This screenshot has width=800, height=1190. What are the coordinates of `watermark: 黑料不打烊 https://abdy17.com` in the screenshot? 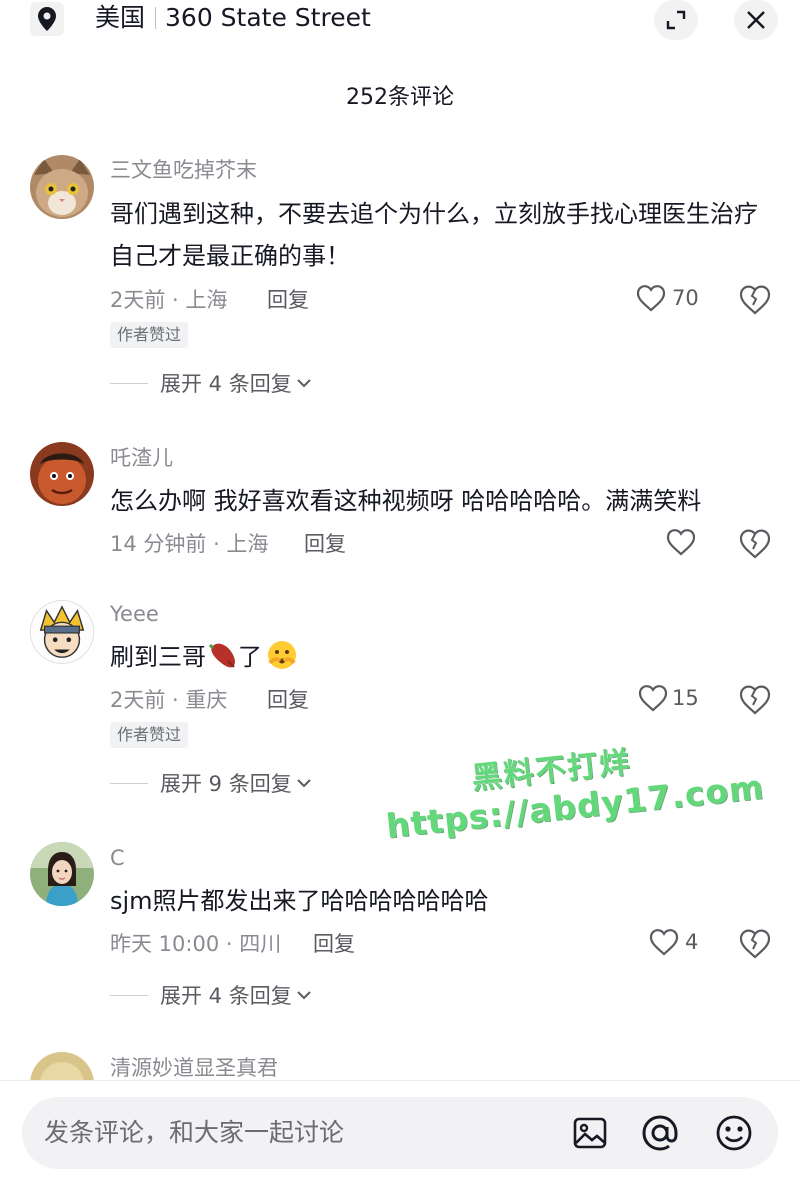 It's located at (573, 805).